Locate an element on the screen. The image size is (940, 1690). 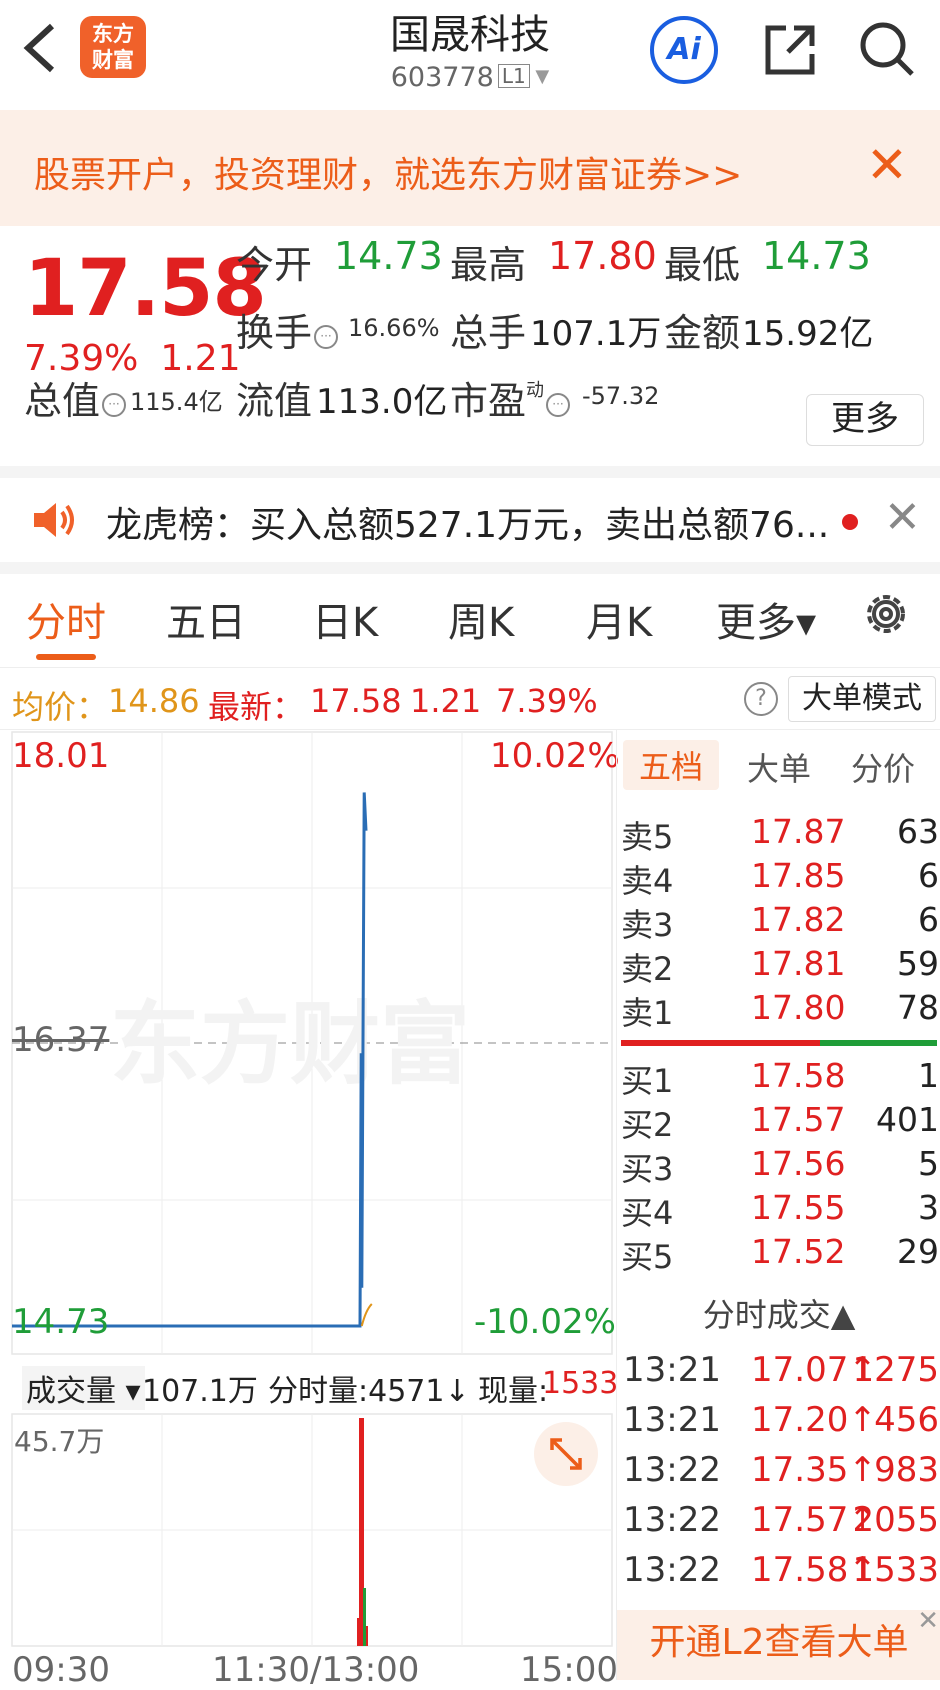
help-icon: ? is located at coordinates (761, 699).